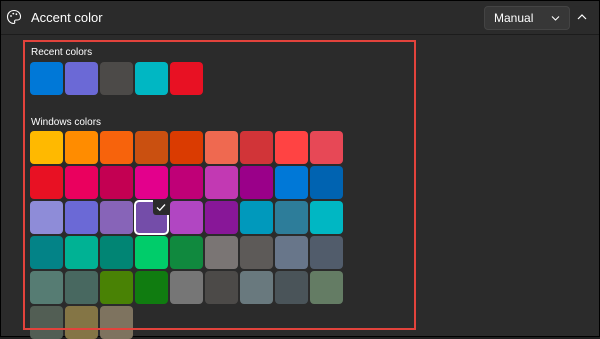 Image resolution: width=600 pixels, height=339 pixels. I want to click on dropdown-selected-value: Manual, so click(514, 18).